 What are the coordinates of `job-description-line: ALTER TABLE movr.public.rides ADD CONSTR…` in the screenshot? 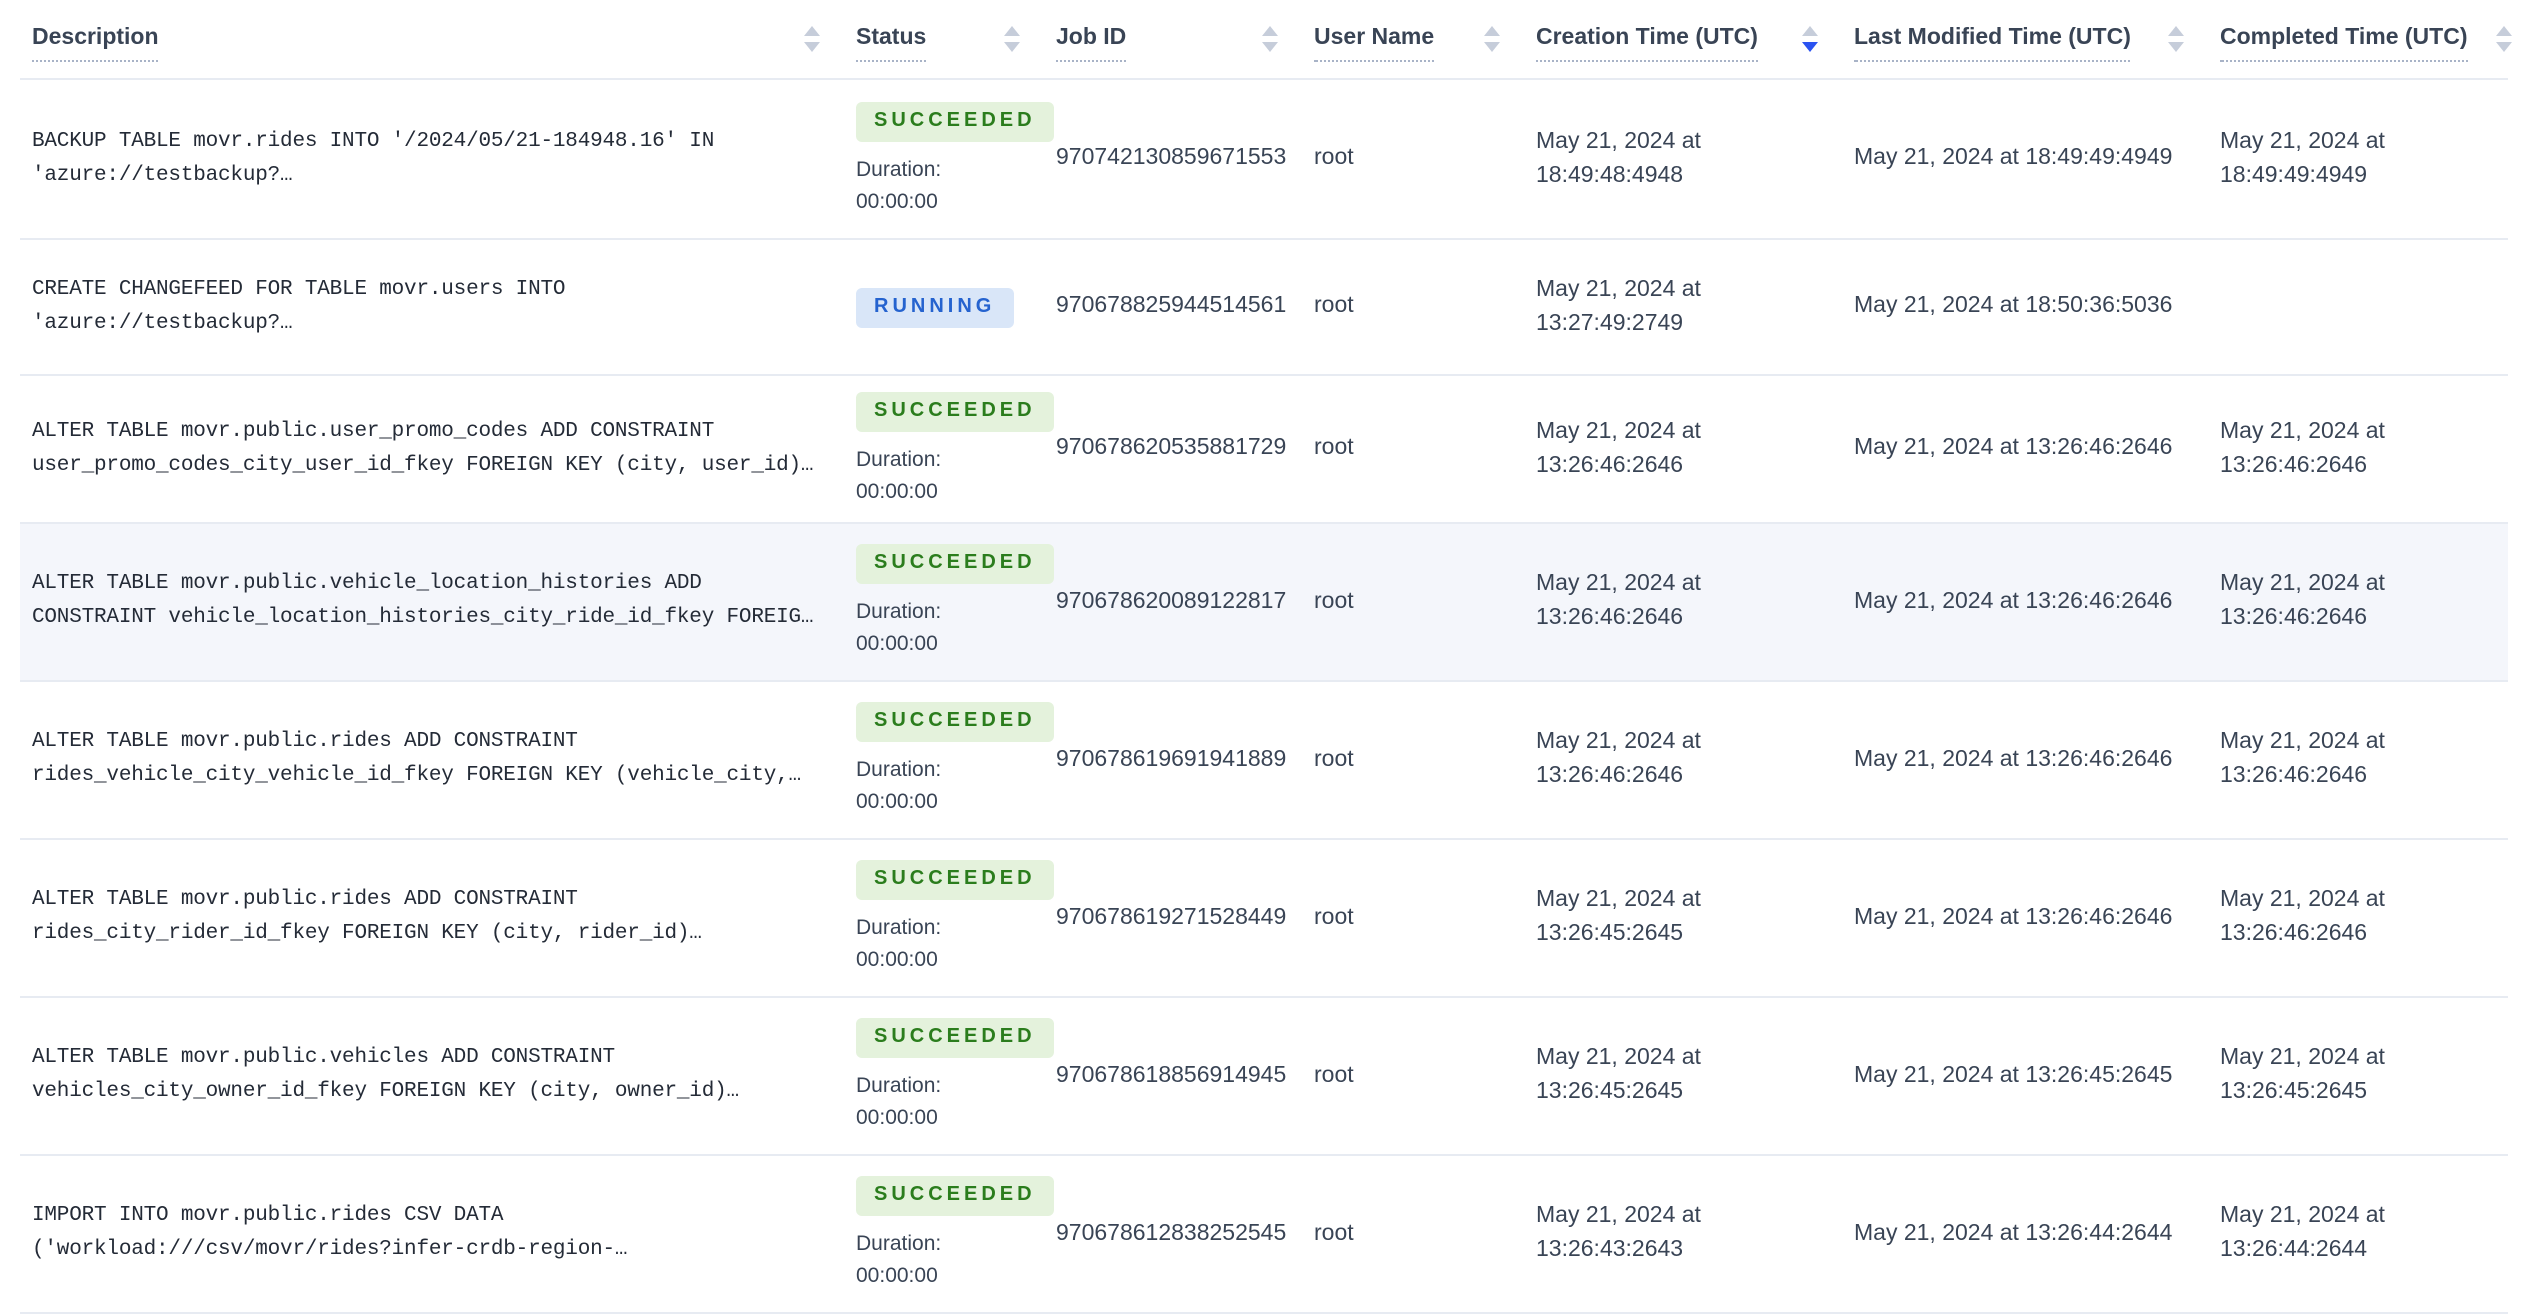 It's located at (305, 900).